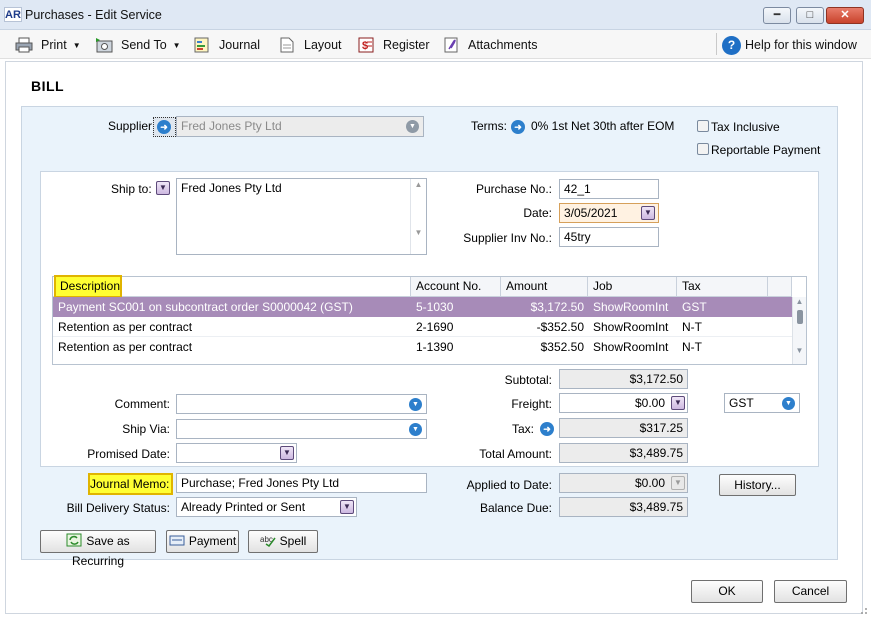 This screenshot has width=871, height=618. I want to click on purchase-no-label: Purchase No.:, so click(513, 189).